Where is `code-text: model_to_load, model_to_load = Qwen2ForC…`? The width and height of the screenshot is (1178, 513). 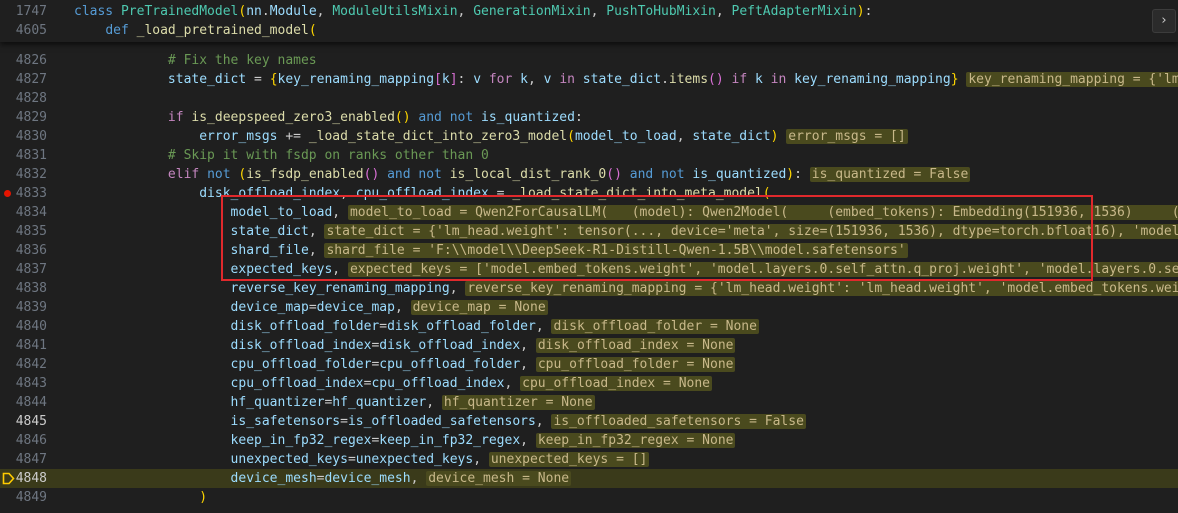 code-text: model_to_load, model_to_load = Qwen2ForC… is located at coordinates (626, 212).